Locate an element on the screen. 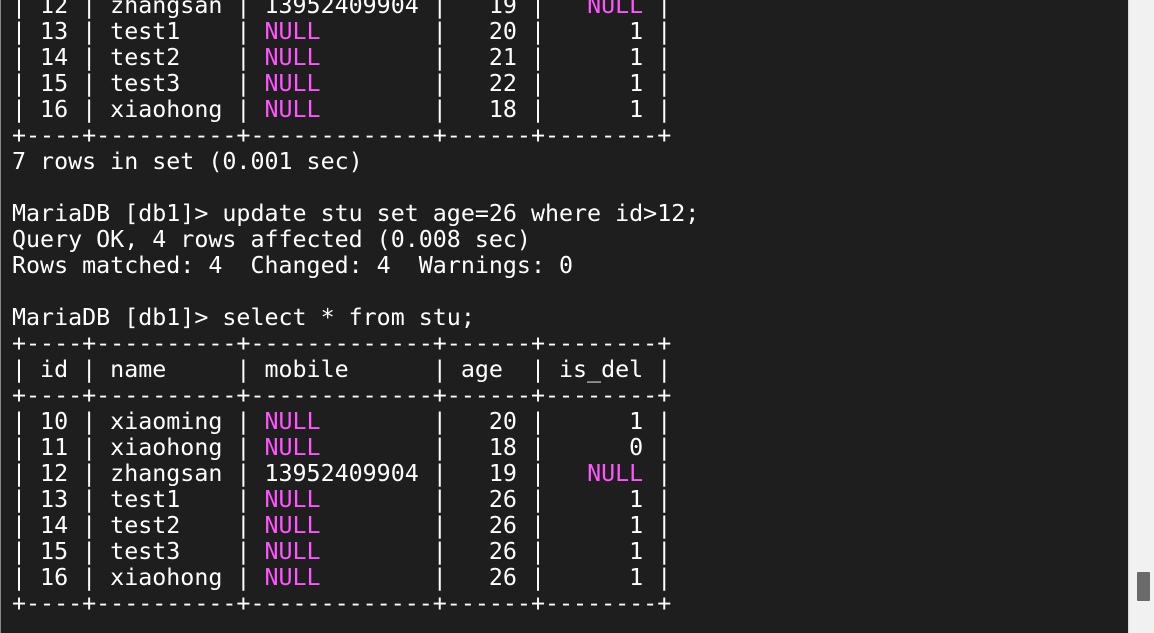 Image resolution: width=1154 pixels, height=633 pixels. terminal-line: | 10 | xiaoming | NULL | 20 | 1 | is located at coordinates (355, 422).